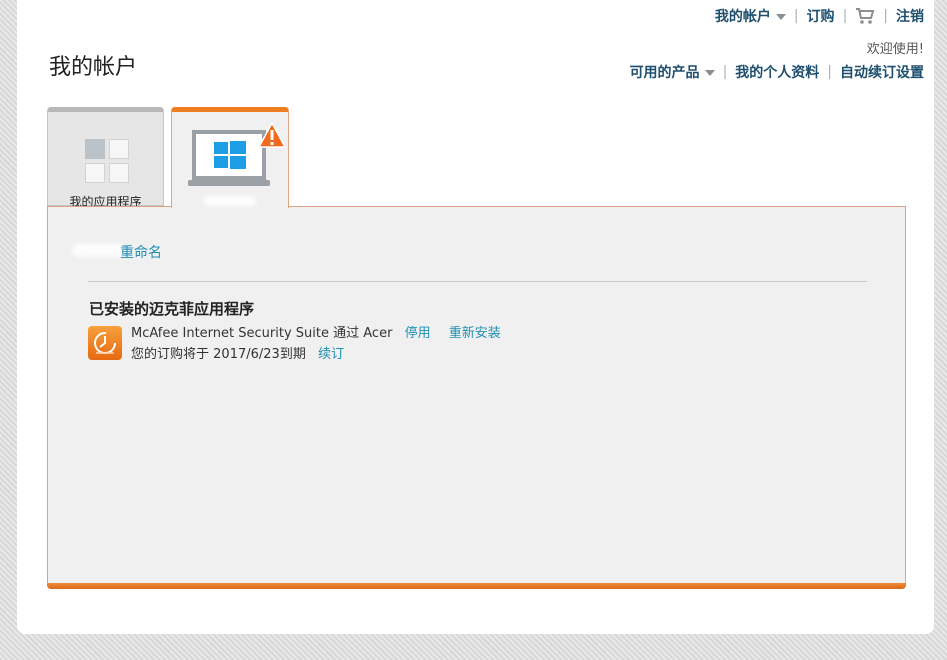  I want to click on account-menu: 我的帐户, so click(750, 16).